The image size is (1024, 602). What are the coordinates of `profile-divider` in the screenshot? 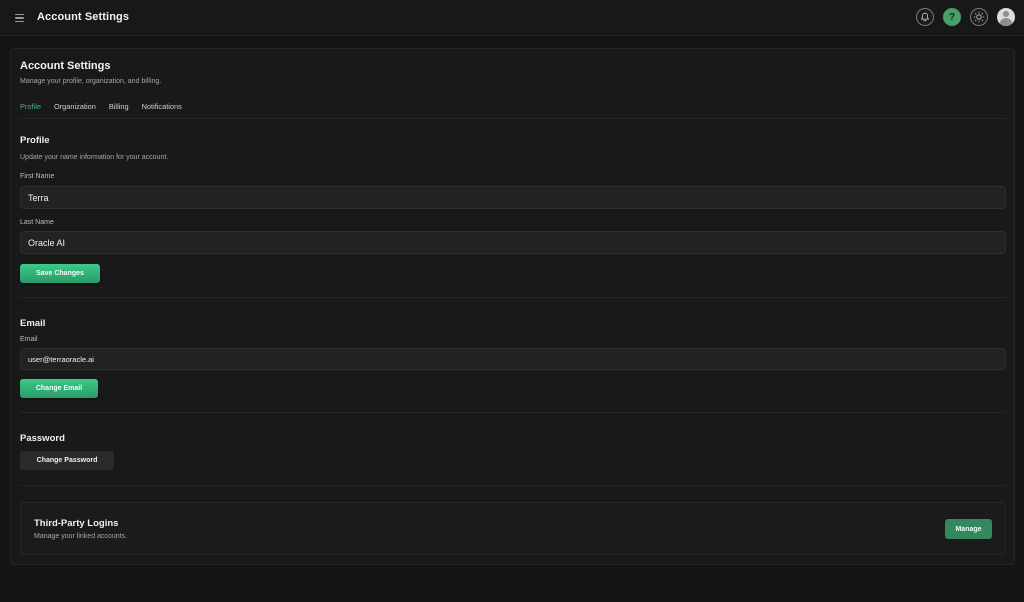 It's located at (513, 297).